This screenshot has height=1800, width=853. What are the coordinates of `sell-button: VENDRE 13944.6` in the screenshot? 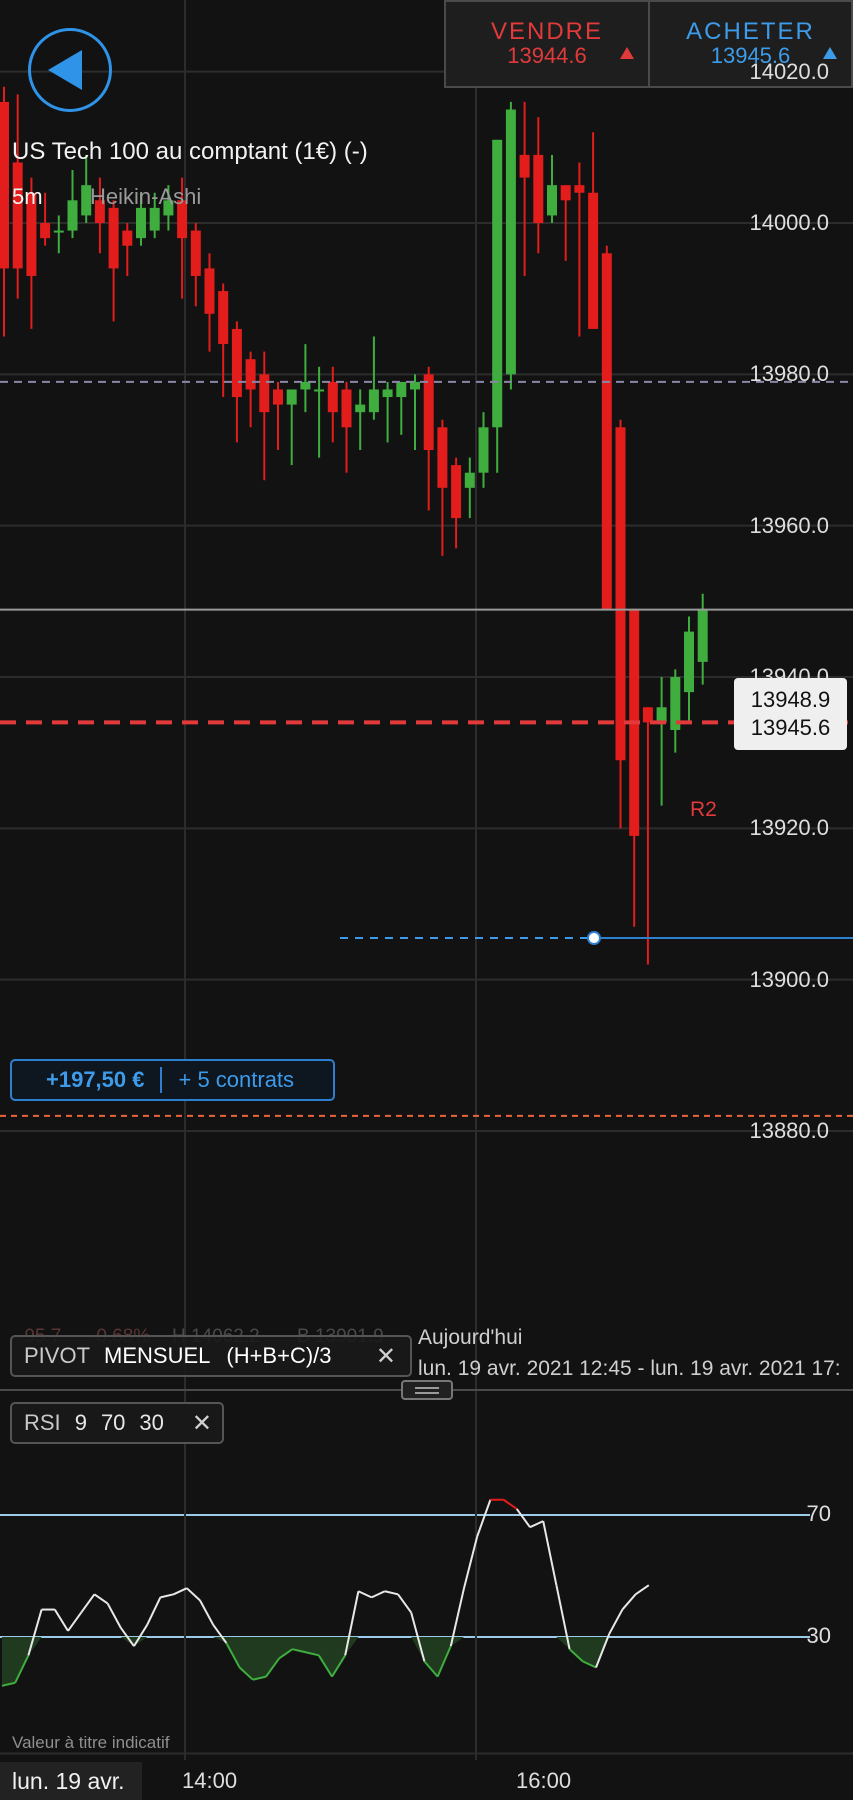 It's located at (547, 44).